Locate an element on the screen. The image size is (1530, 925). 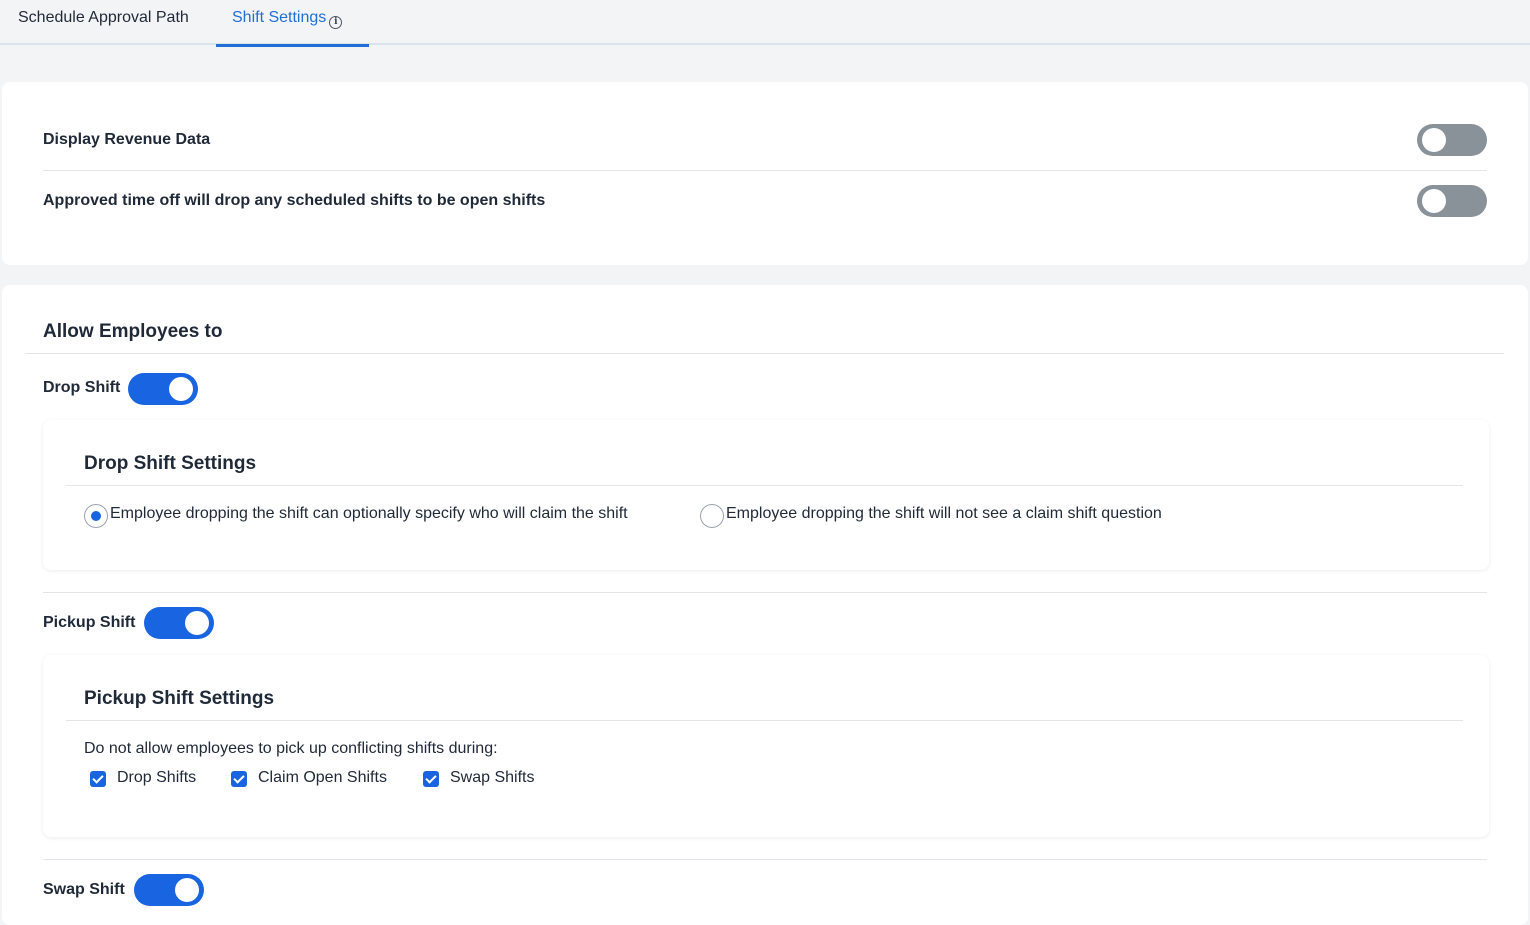
checkbox-label: Drop Shifts is located at coordinates (157, 777).